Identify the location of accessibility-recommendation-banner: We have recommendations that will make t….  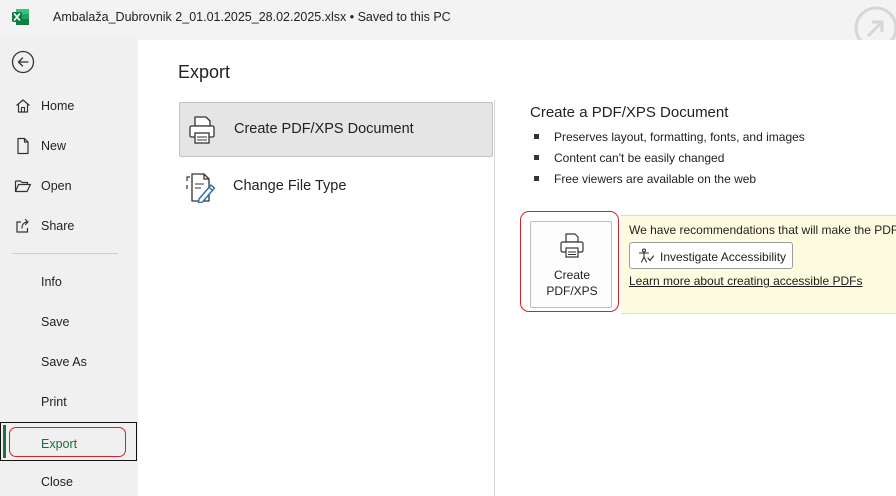
(758, 264).